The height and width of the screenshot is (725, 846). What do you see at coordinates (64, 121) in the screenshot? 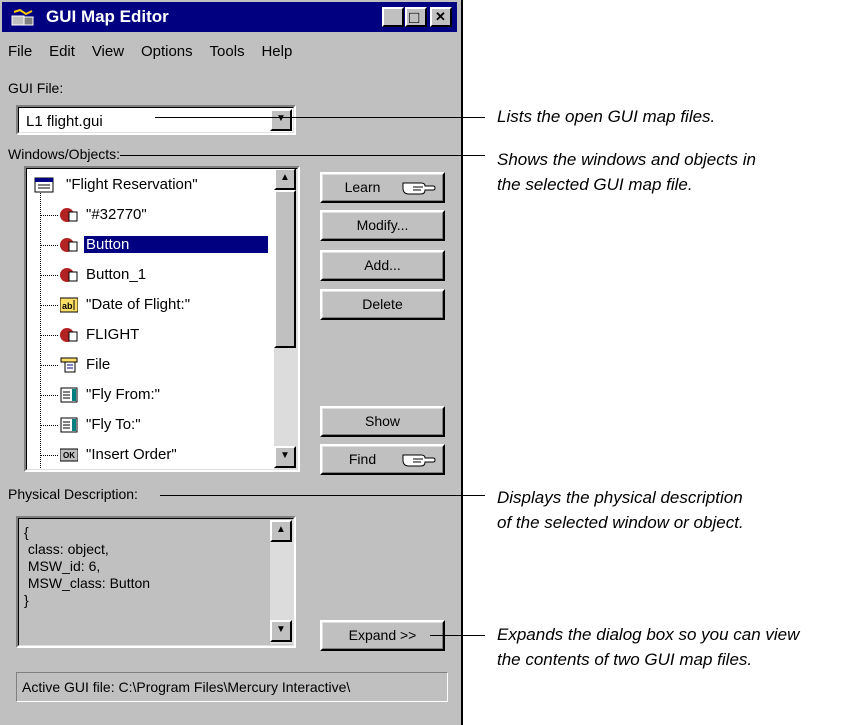
I see `gui-file-value: L1 flight.gui` at bounding box center [64, 121].